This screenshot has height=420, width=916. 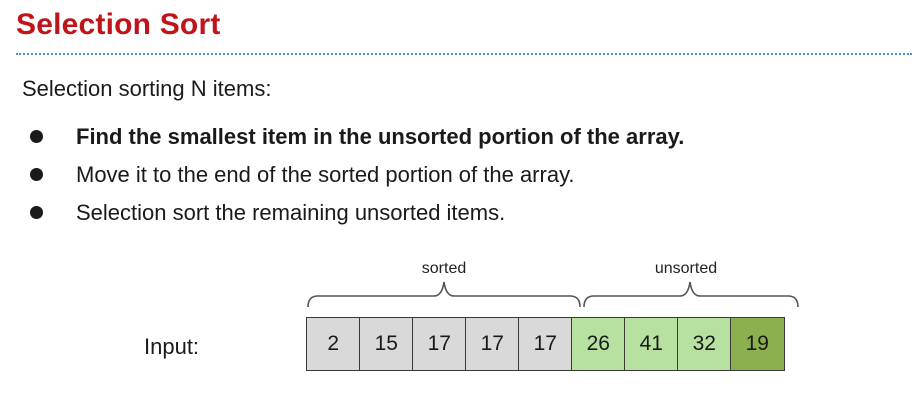 What do you see at coordinates (598, 344) in the screenshot?
I see `array-cell: 26` at bounding box center [598, 344].